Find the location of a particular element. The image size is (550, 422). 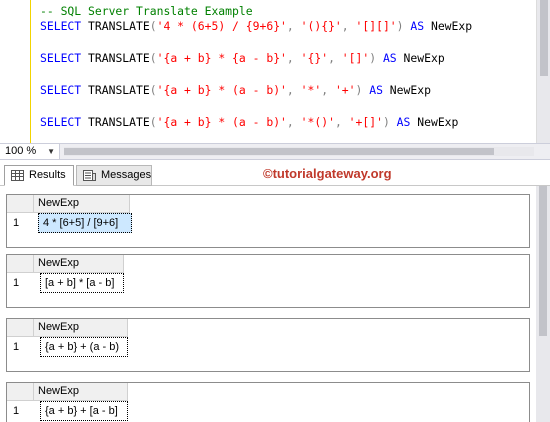

results-scroll-thumb is located at coordinates (543, 261).